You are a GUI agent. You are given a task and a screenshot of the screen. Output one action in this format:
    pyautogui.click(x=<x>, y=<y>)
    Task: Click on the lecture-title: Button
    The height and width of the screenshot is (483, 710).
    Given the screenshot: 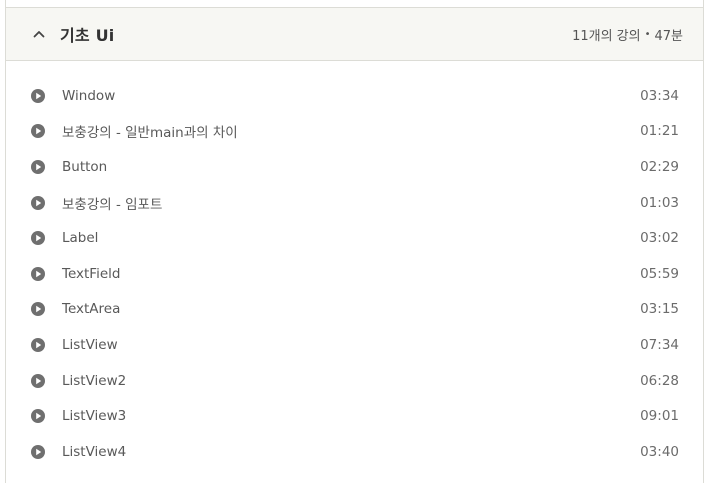 What is the action you would take?
    pyautogui.click(x=85, y=166)
    